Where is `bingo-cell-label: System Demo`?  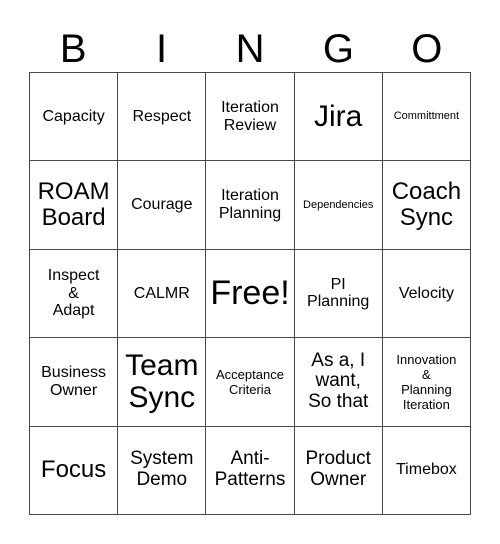
bingo-cell-label: System Demo is located at coordinates (162, 469).